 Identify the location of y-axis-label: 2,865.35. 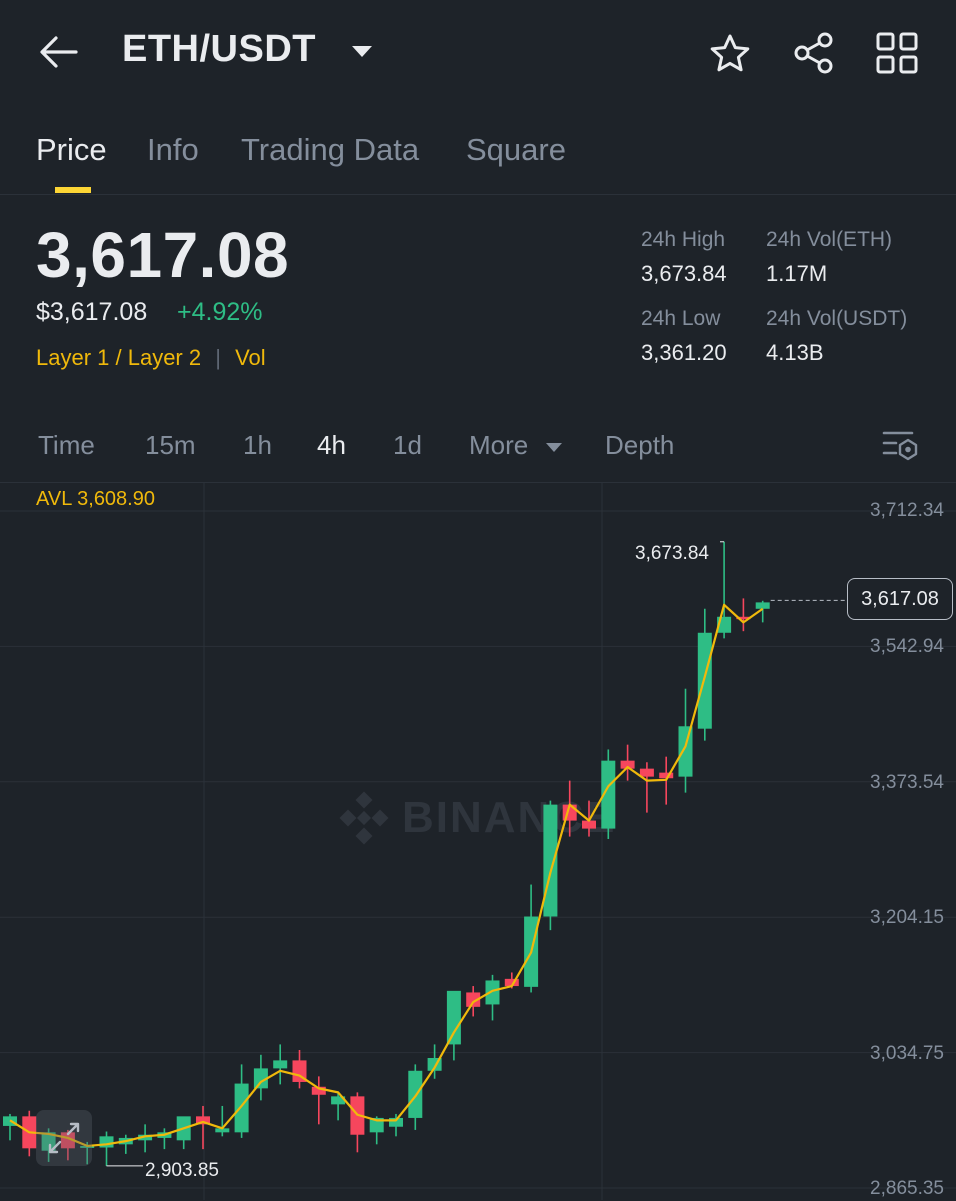
(907, 1188).